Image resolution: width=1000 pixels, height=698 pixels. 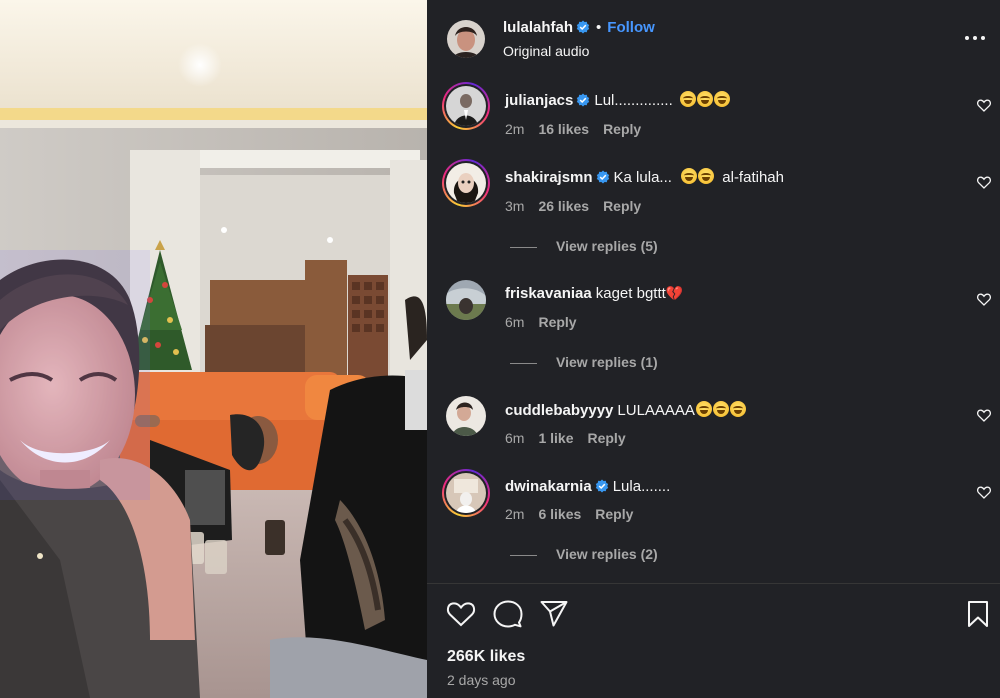 What do you see at coordinates (508, 614) in the screenshot?
I see `comment-icon` at bounding box center [508, 614].